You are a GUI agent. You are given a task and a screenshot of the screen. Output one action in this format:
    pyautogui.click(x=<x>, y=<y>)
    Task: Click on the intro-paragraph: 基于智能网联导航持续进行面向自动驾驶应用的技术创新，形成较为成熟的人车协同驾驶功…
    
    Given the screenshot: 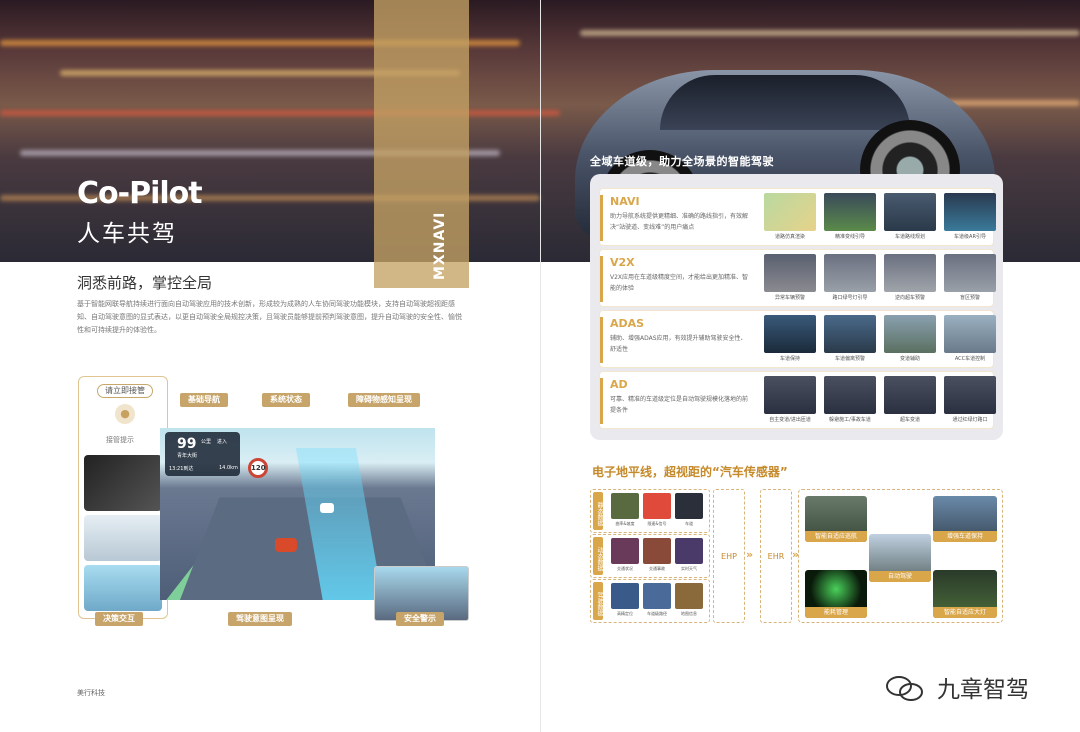 What is the action you would take?
    pyautogui.click(x=269, y=317)
    